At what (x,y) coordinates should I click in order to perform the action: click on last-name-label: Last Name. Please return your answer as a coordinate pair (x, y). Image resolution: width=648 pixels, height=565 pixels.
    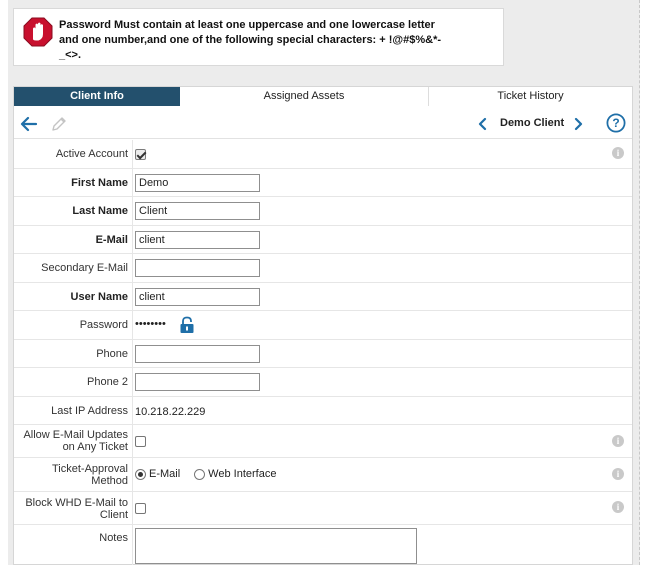
    Looking at the image, I should click on (100, 211).